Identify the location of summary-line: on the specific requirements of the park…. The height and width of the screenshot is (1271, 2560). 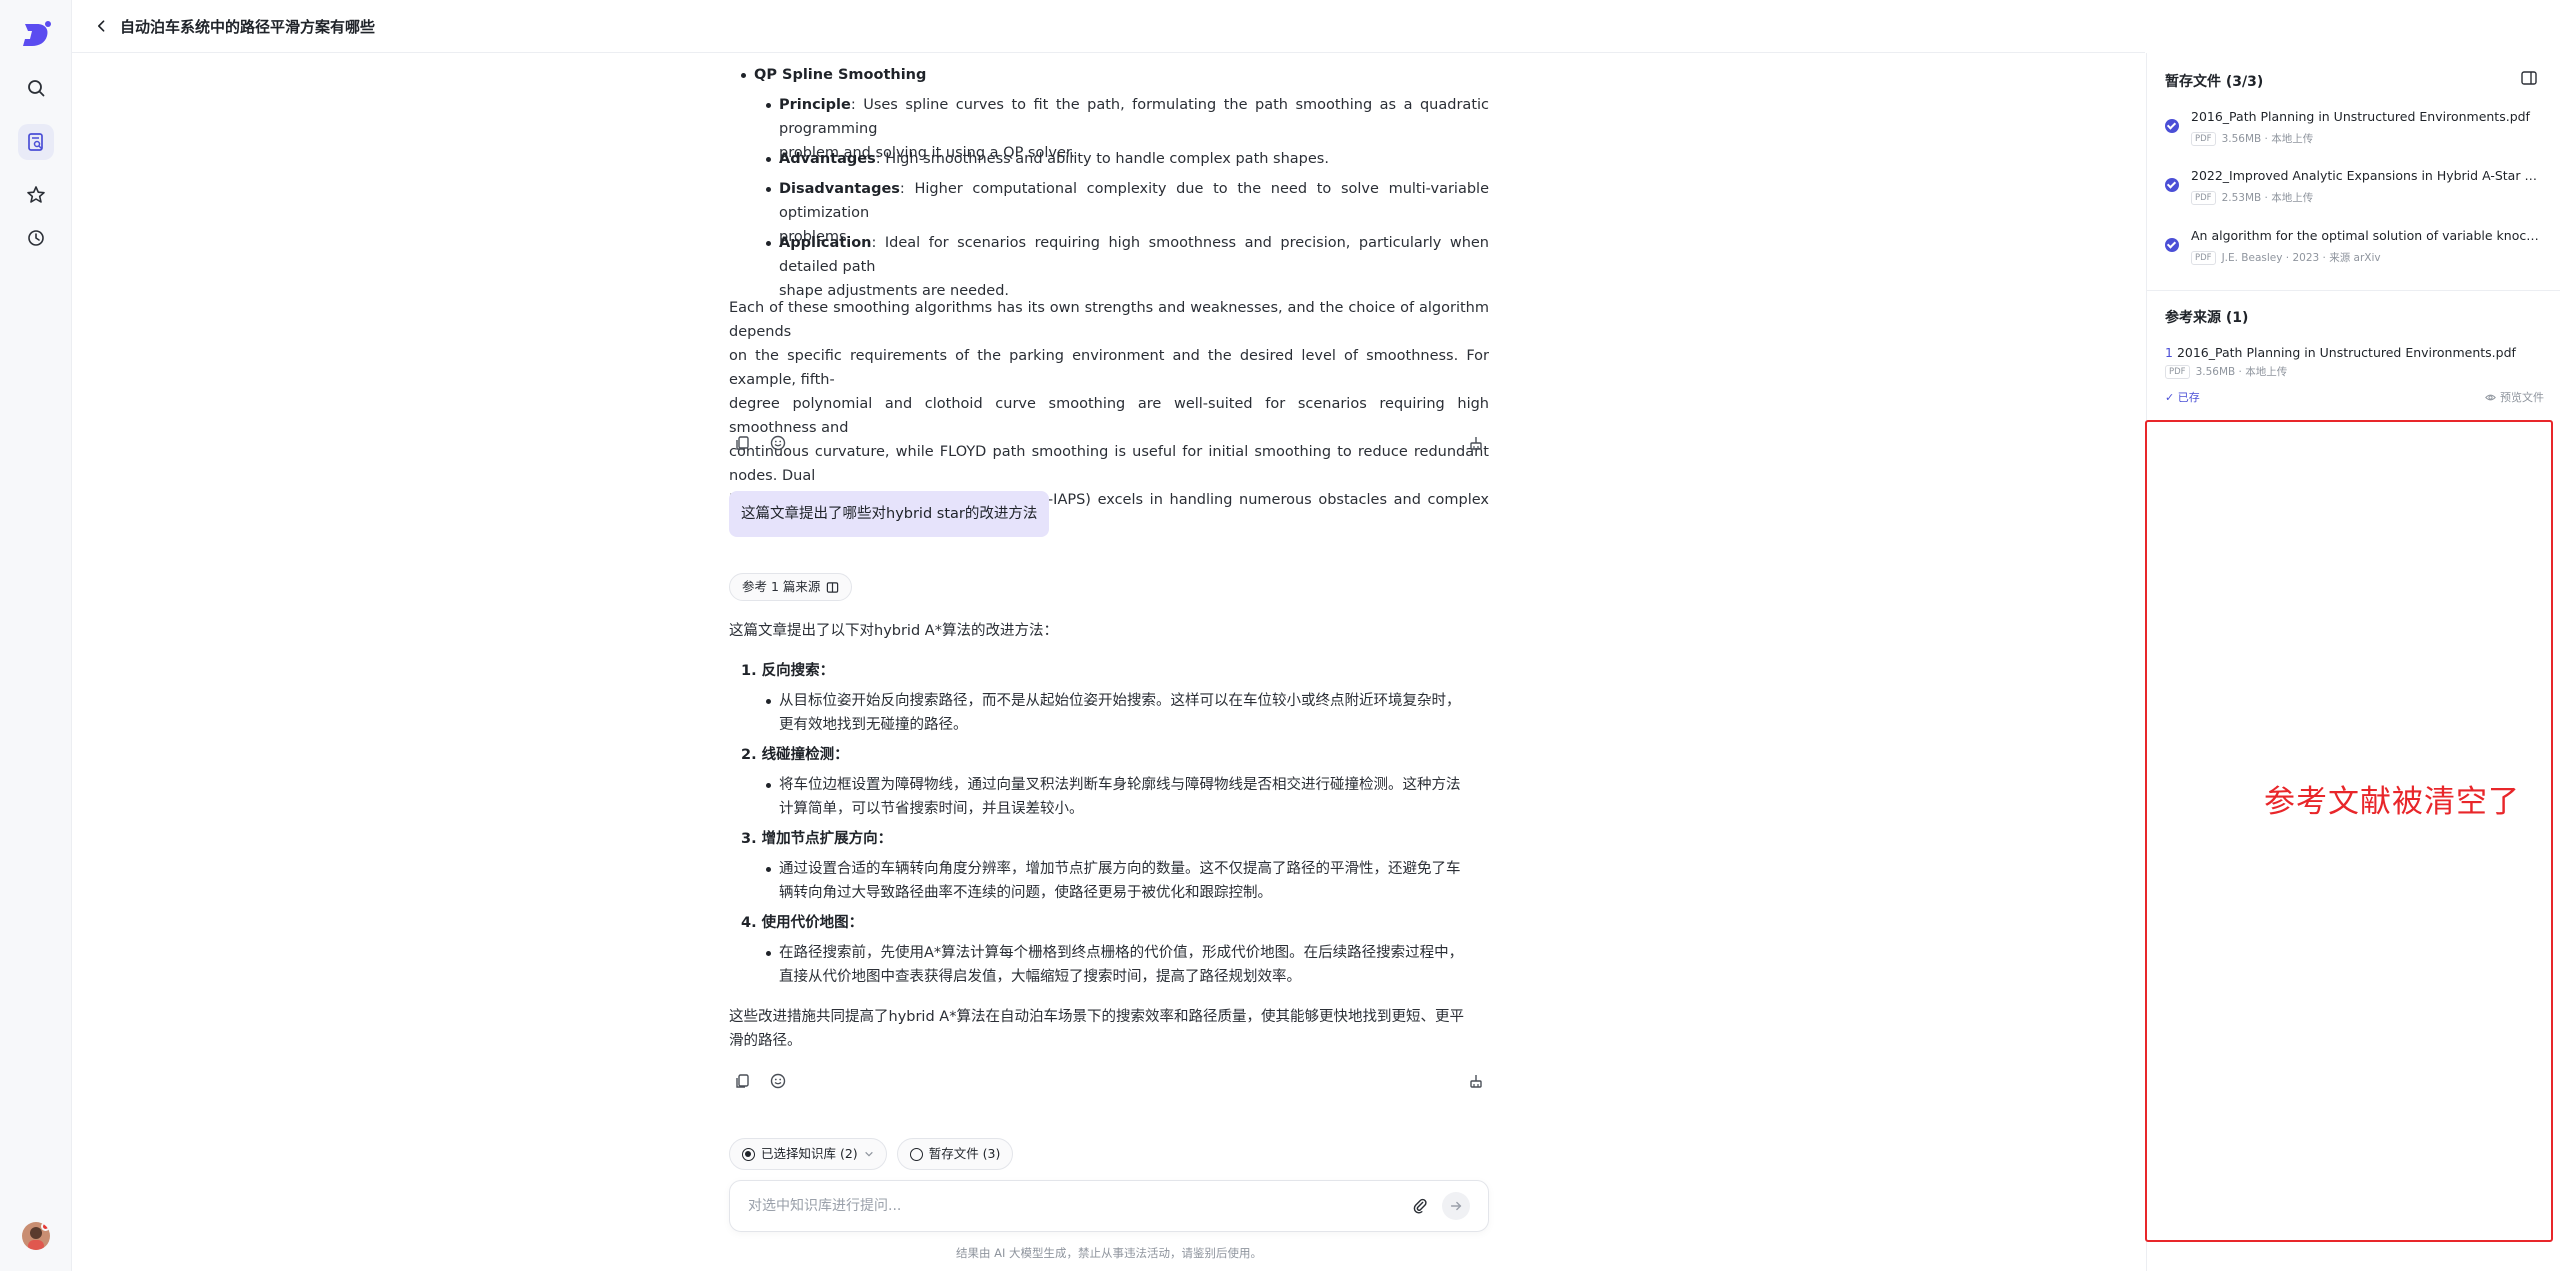
(1109, 368).